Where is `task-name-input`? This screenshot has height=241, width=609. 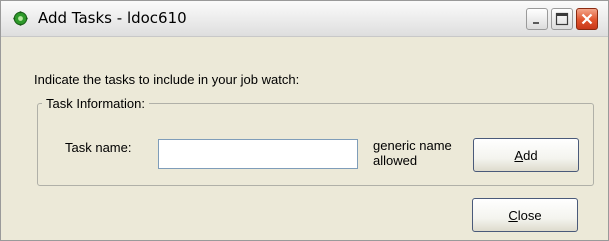
task-name-input is located at coordinates (258, 154).